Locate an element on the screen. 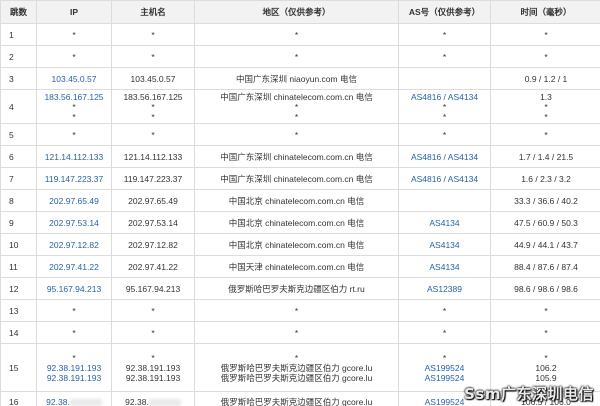 The width and height of the screenshot is (600, 406). region-cell: 俄罗斯哈巴罗夫斯克边疆区伯力 rt.ru is located at coordinates (296, 288).